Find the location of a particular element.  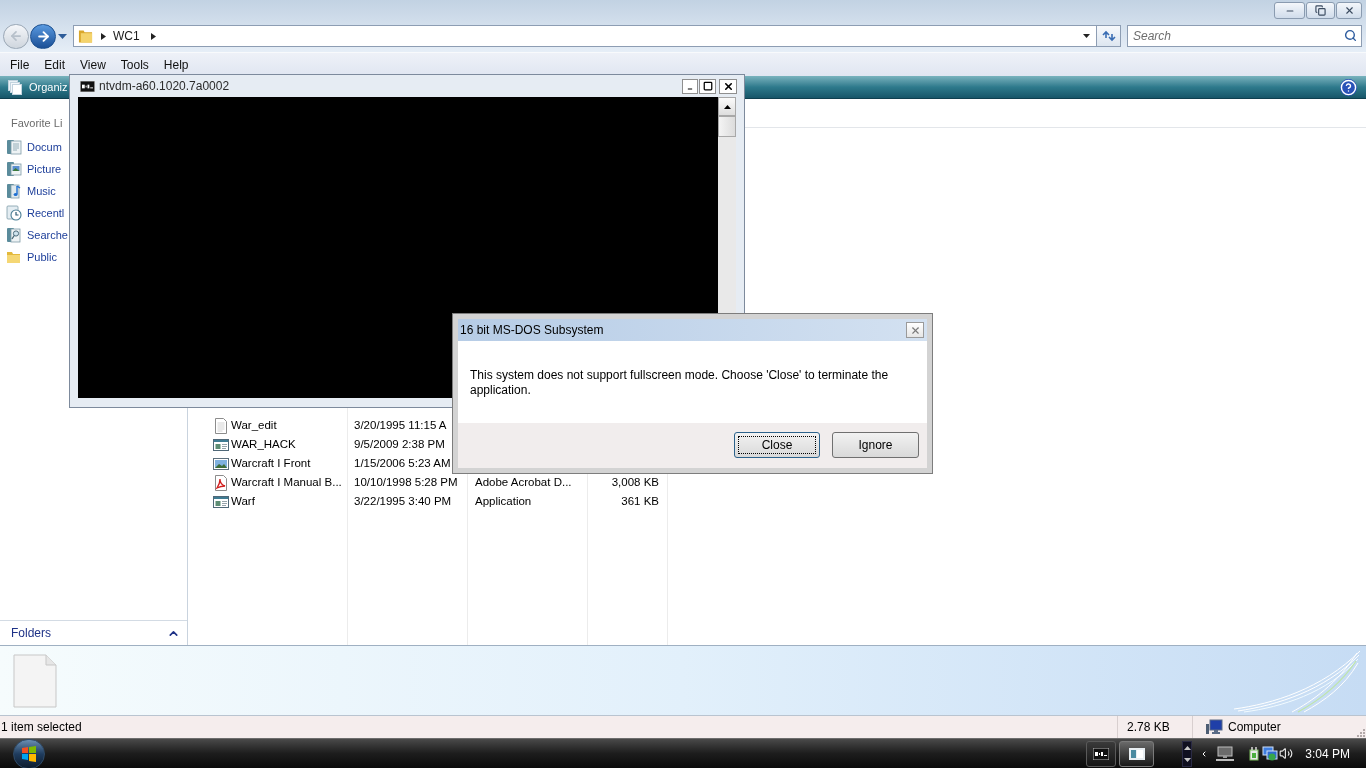

window-title: ntvdm-a60.1020.7a0002 is located at coordinates (164, 86).